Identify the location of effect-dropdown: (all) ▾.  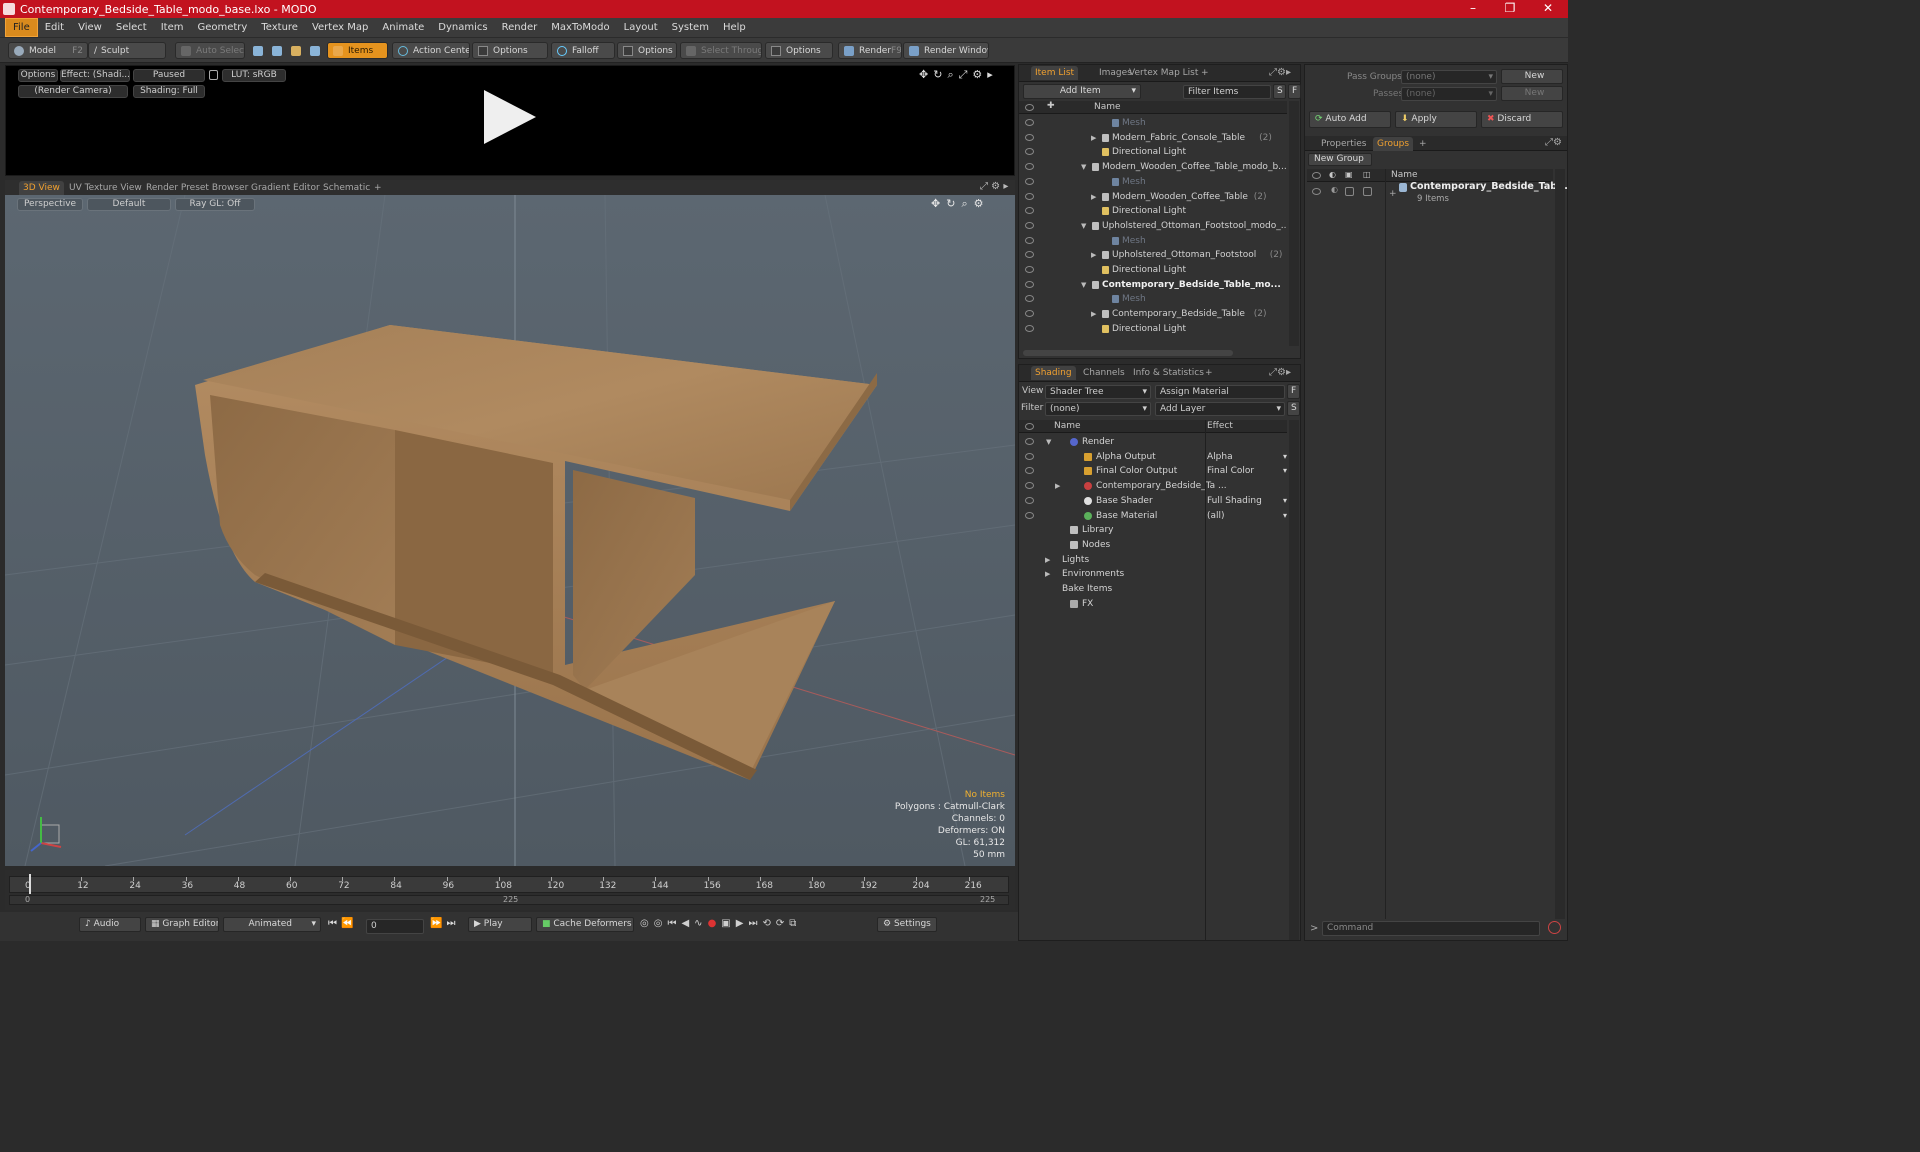
(1246, 516).